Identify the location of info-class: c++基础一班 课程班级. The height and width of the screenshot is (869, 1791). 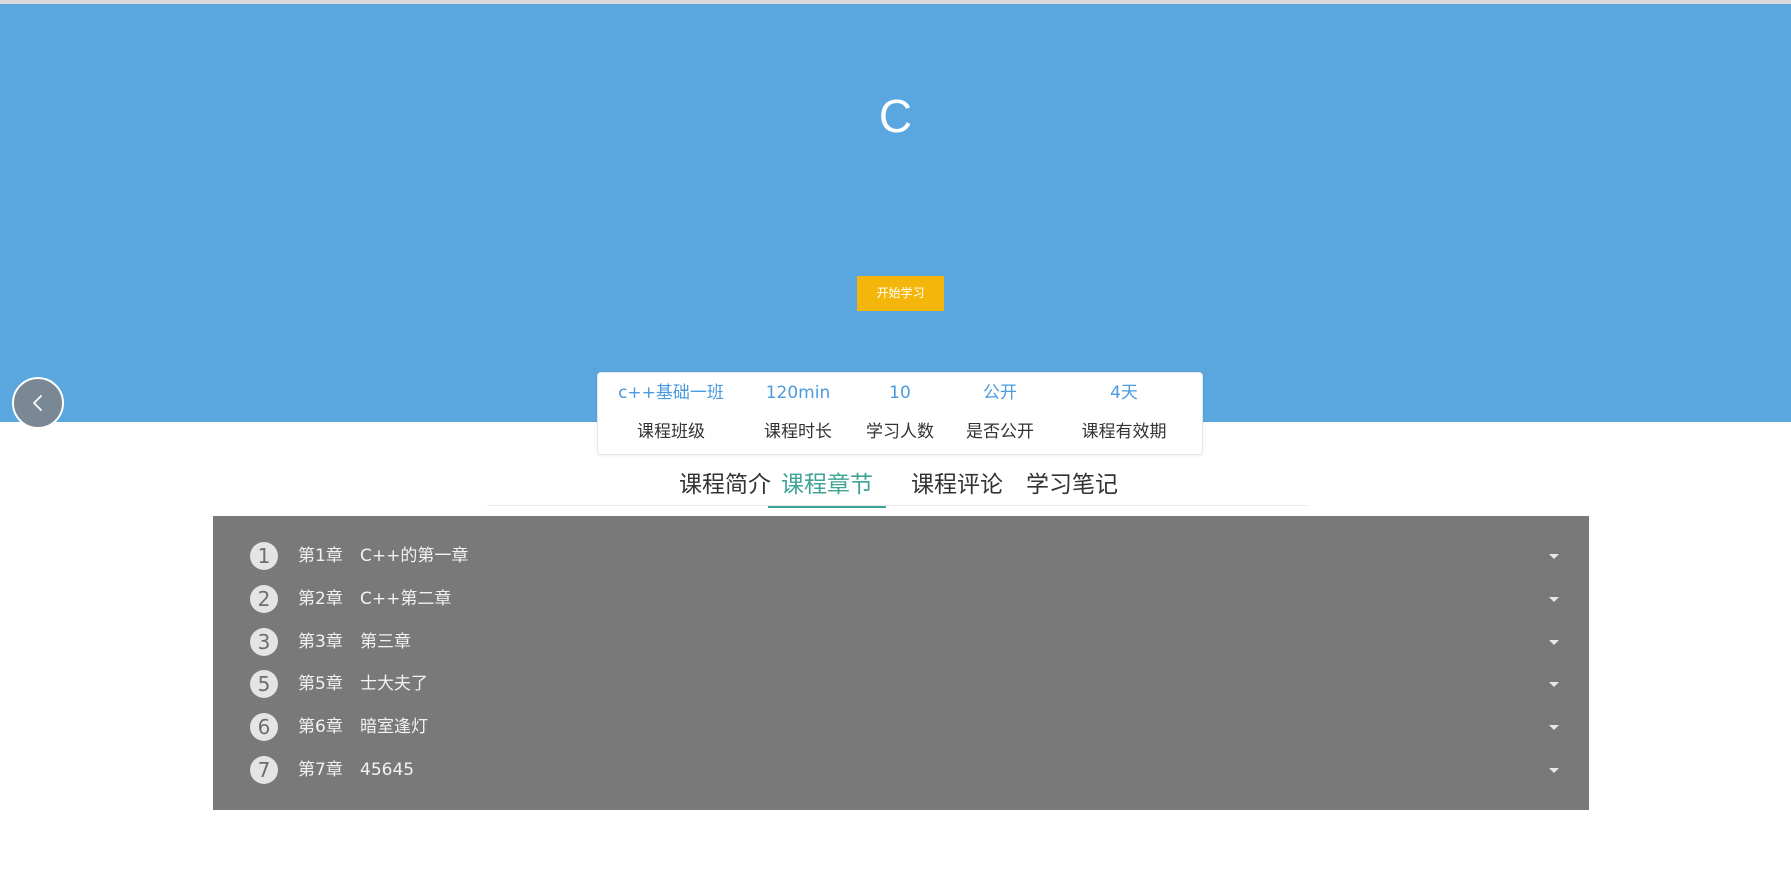
(671, 408).